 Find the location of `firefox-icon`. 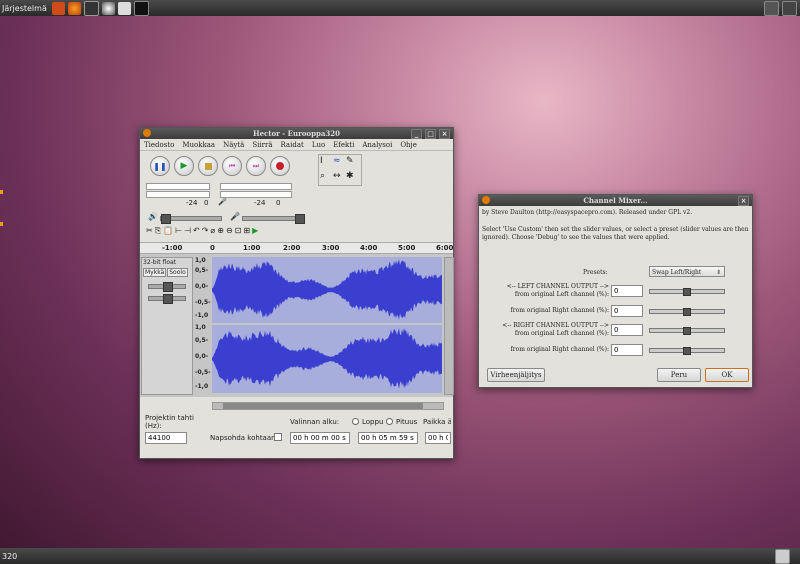

firefox-icon is located at coordinates (74, 8).